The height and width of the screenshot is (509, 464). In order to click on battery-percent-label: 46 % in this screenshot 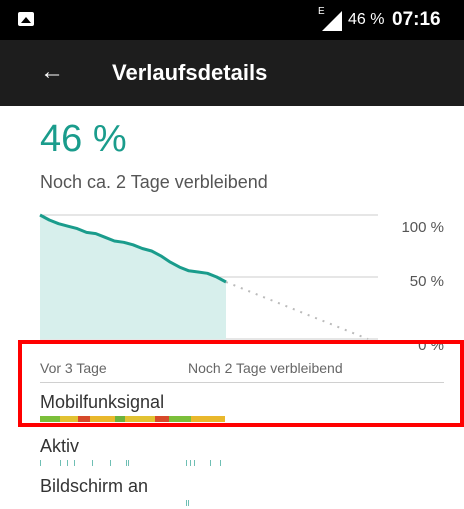, I will do `click(366, 19)`.